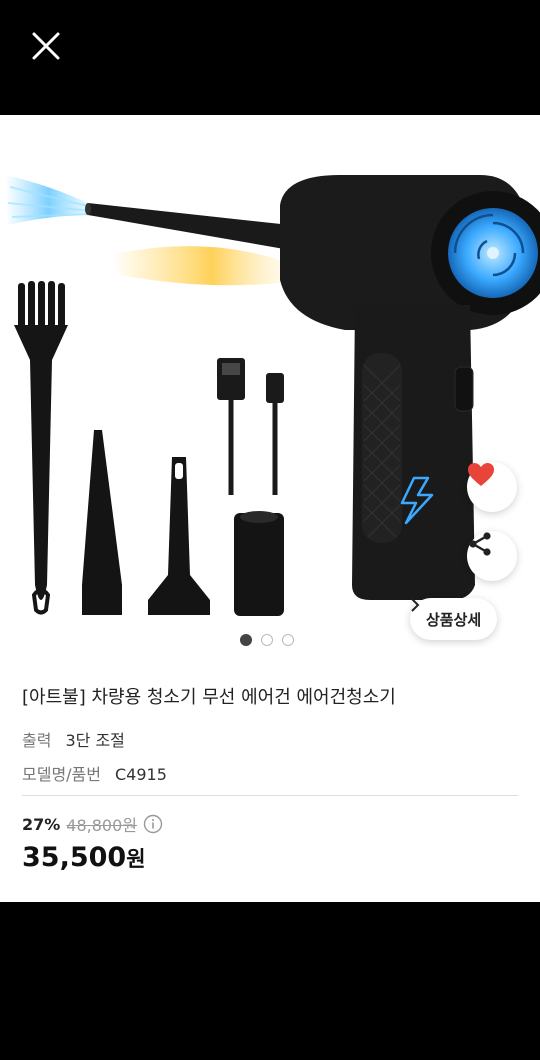 Image resolution: width=540 pixels, height=1060 pixels. What do you see at coordinates (102, 825) in the screenshot?
I see `original-price: 48,800원` at bounding box center [102, 825].